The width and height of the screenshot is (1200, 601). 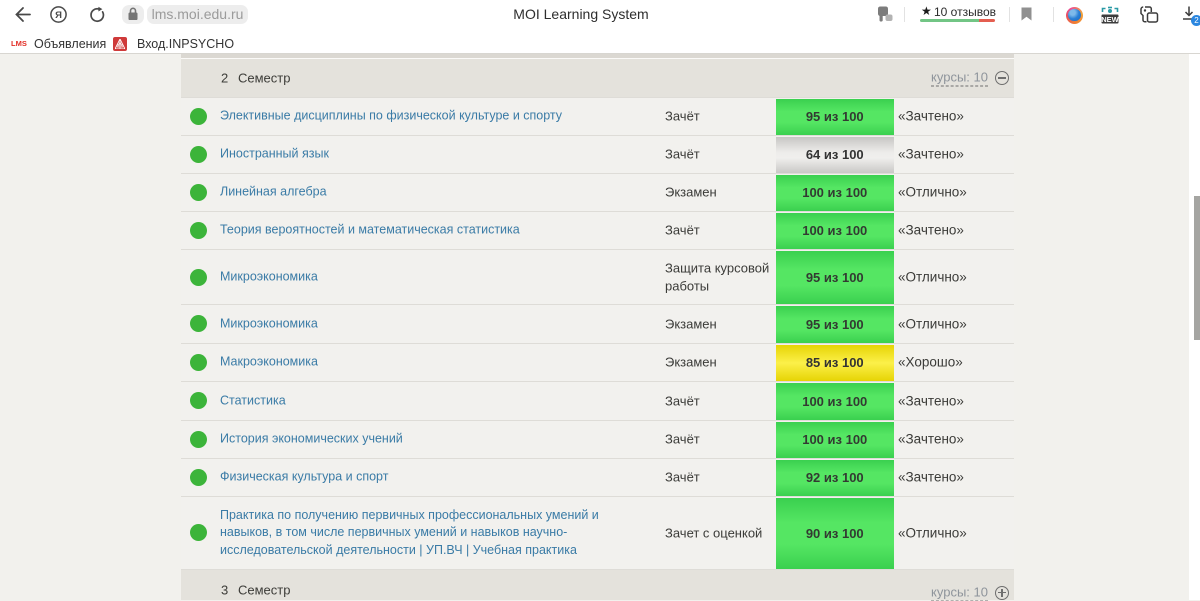 What do you see at coordinates (1110, 19) in the screenshot?
I see `svg-text: NEW` at bounding box center [1110, 19].